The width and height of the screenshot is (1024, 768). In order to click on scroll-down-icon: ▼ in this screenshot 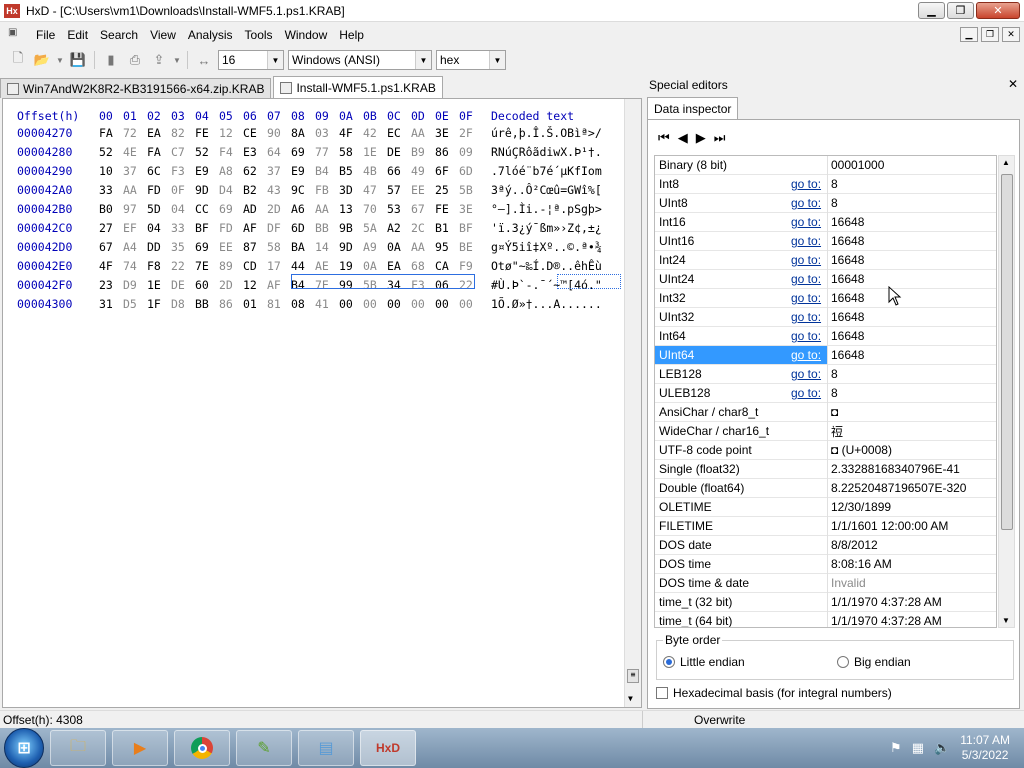, I will do `click(1006, 620)`.